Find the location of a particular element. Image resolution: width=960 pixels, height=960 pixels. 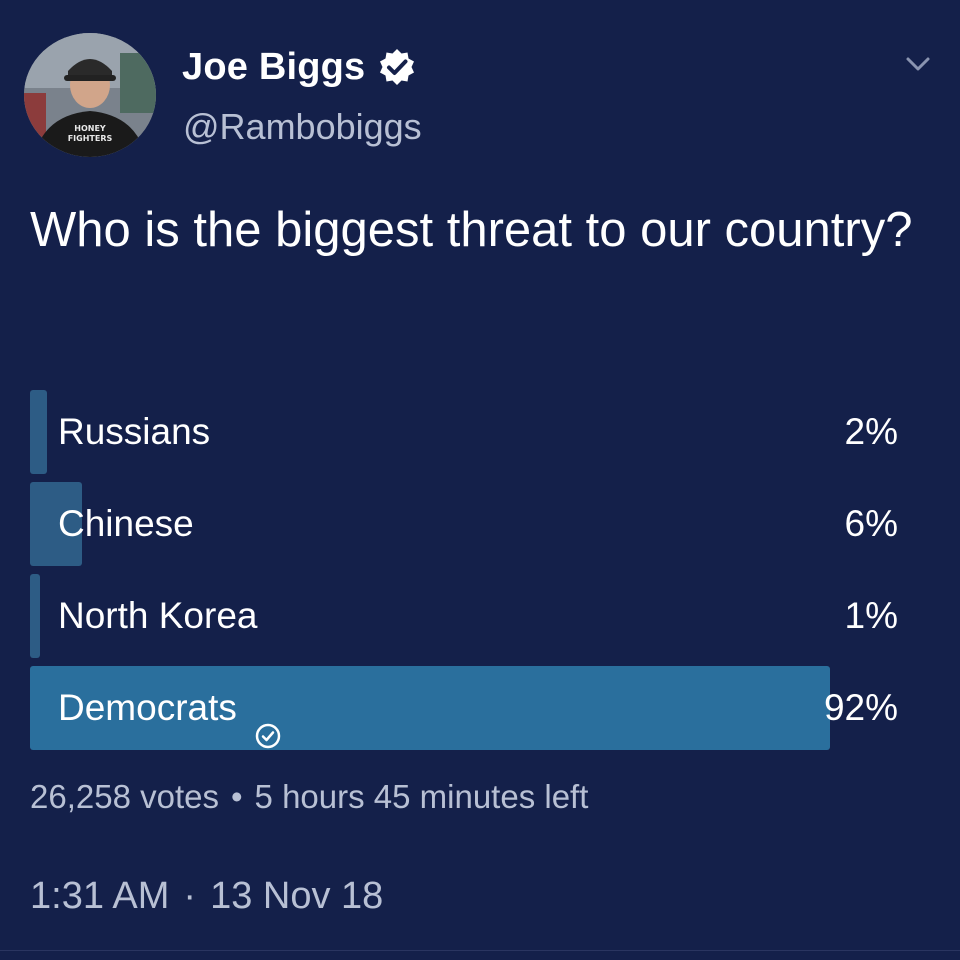

divider is located at coordinates (480, 950).